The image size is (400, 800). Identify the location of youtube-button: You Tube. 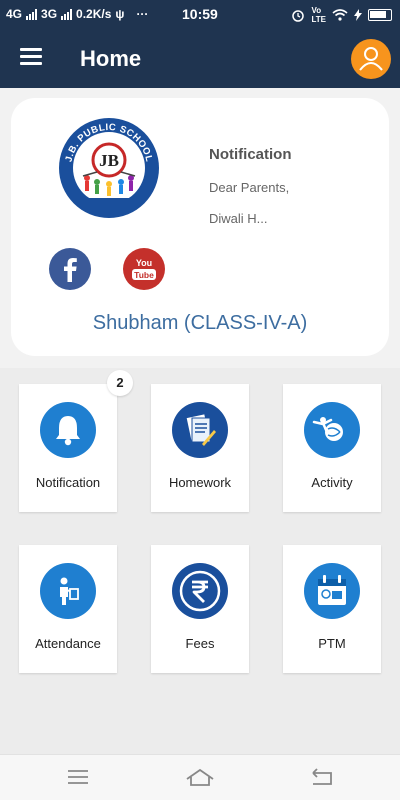
(144, 269).